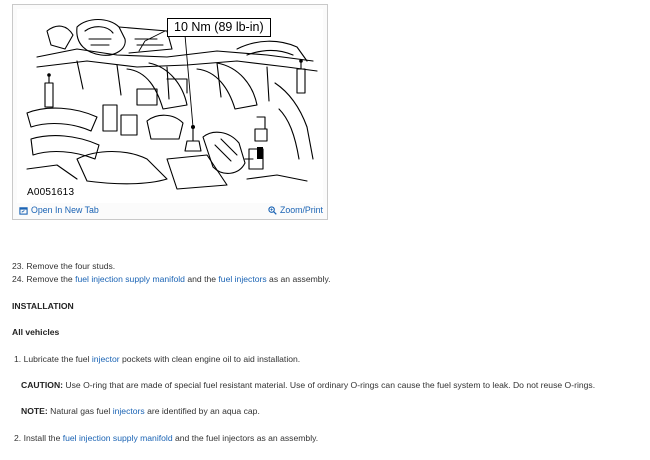 This screenshot has width=650, height=460. I want to click on note-text: are identified by an aqua cap., so click(202, 411).